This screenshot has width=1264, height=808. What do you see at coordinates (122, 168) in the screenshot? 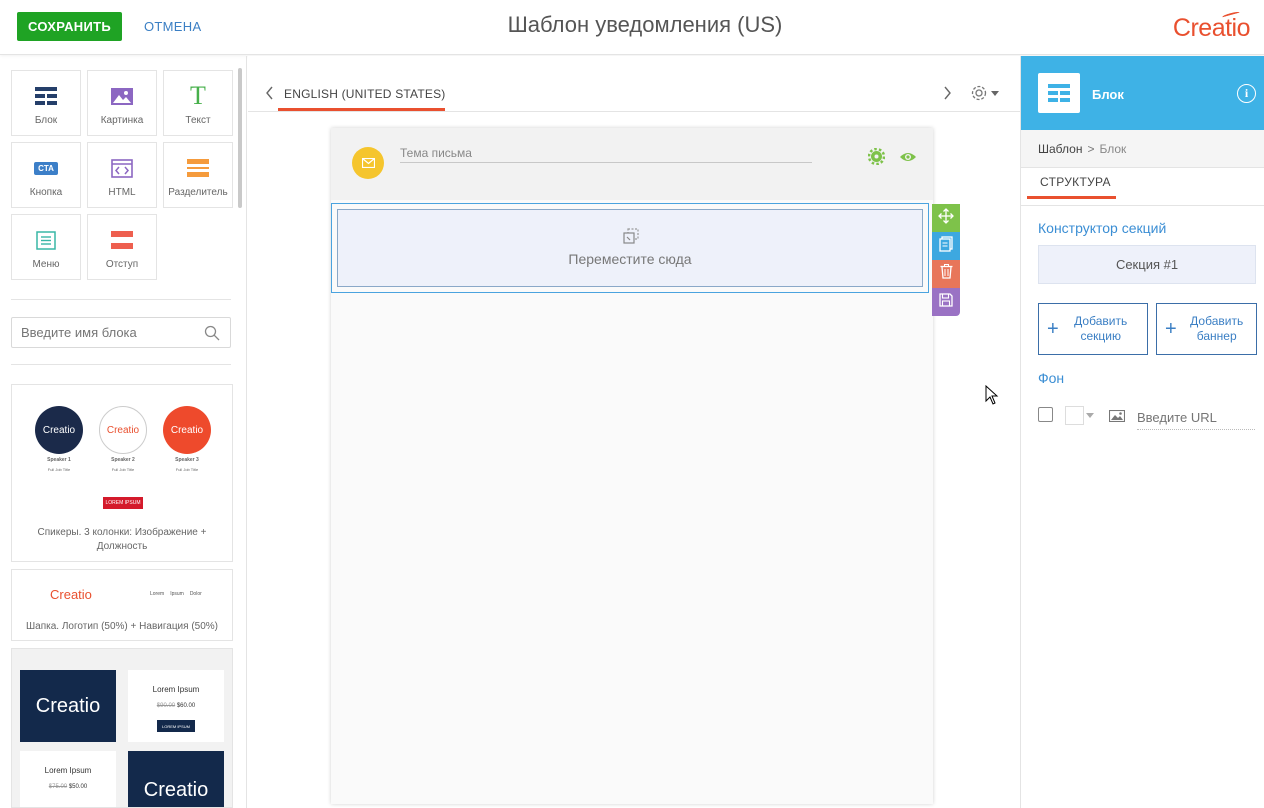
I see `code-icon` at bounding box center [122, 168].